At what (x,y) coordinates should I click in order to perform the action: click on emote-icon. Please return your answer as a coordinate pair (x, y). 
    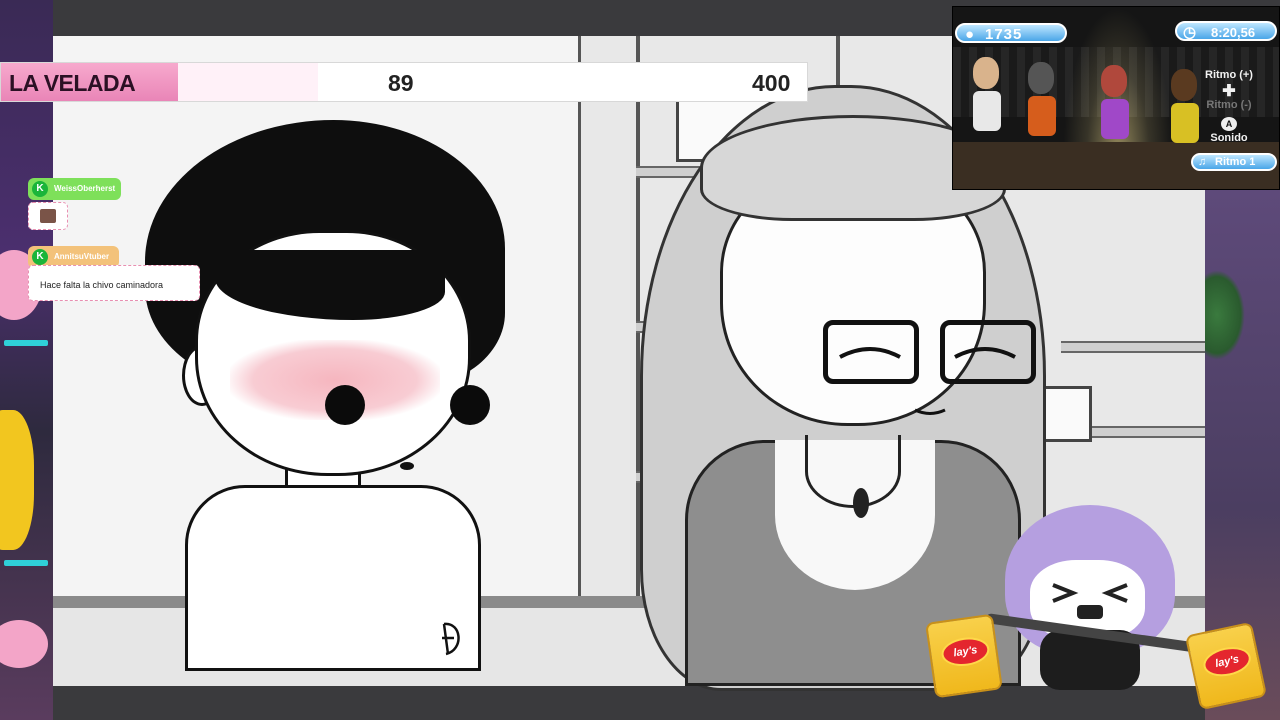
    Looking at the image, I should click on (48, 216).